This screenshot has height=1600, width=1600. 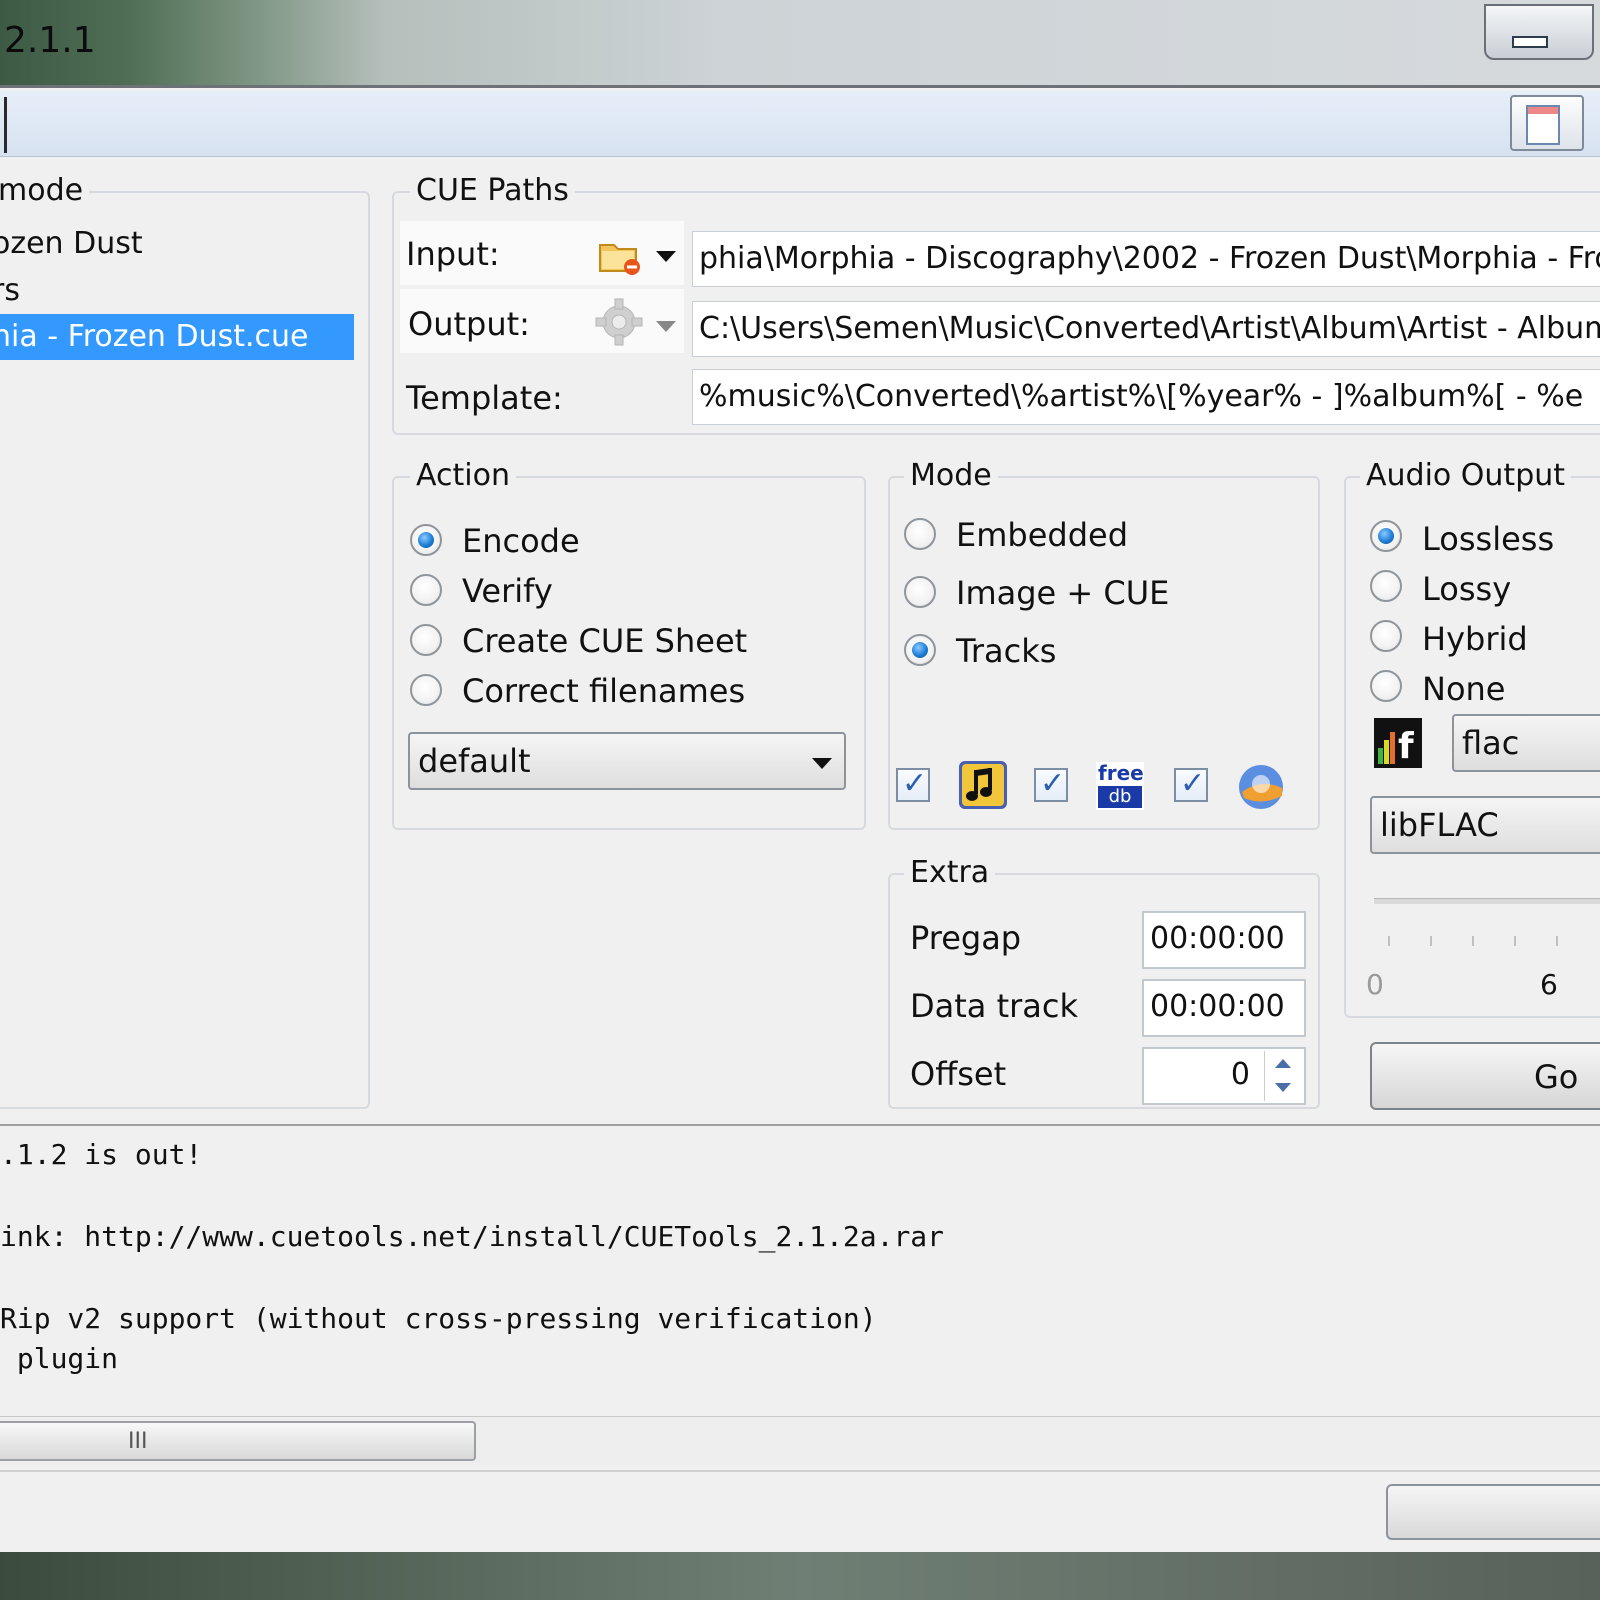 I want to click on slider-tick-label: 6, so click(x=1549, y=984).